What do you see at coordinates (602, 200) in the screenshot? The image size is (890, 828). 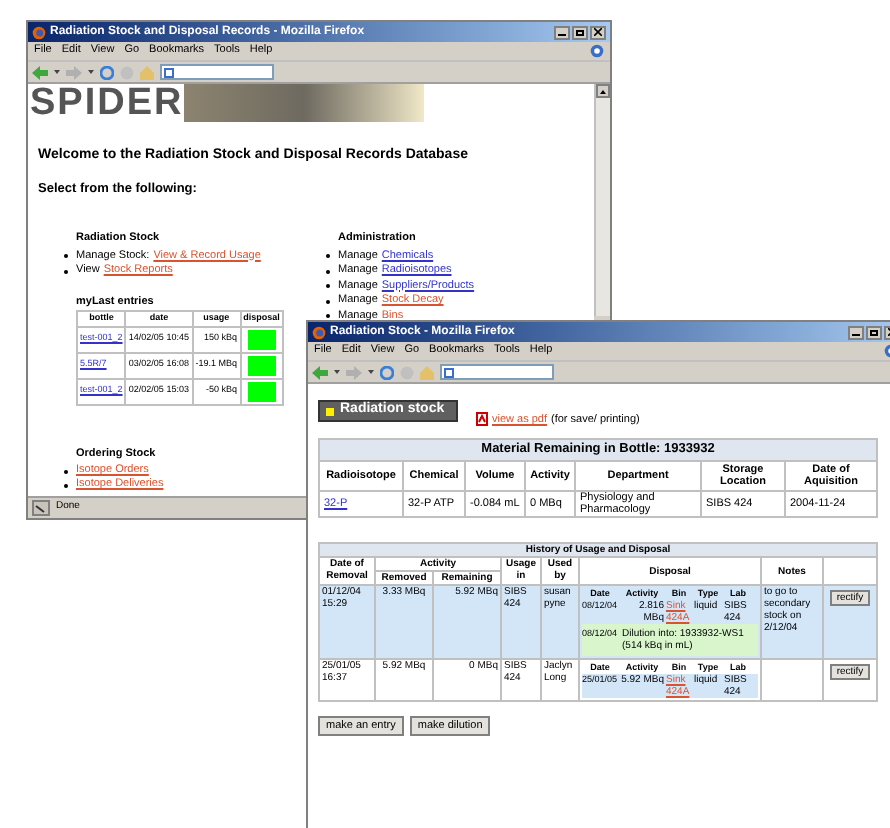 I see `scrollbar` at bounding box center [602, 200].